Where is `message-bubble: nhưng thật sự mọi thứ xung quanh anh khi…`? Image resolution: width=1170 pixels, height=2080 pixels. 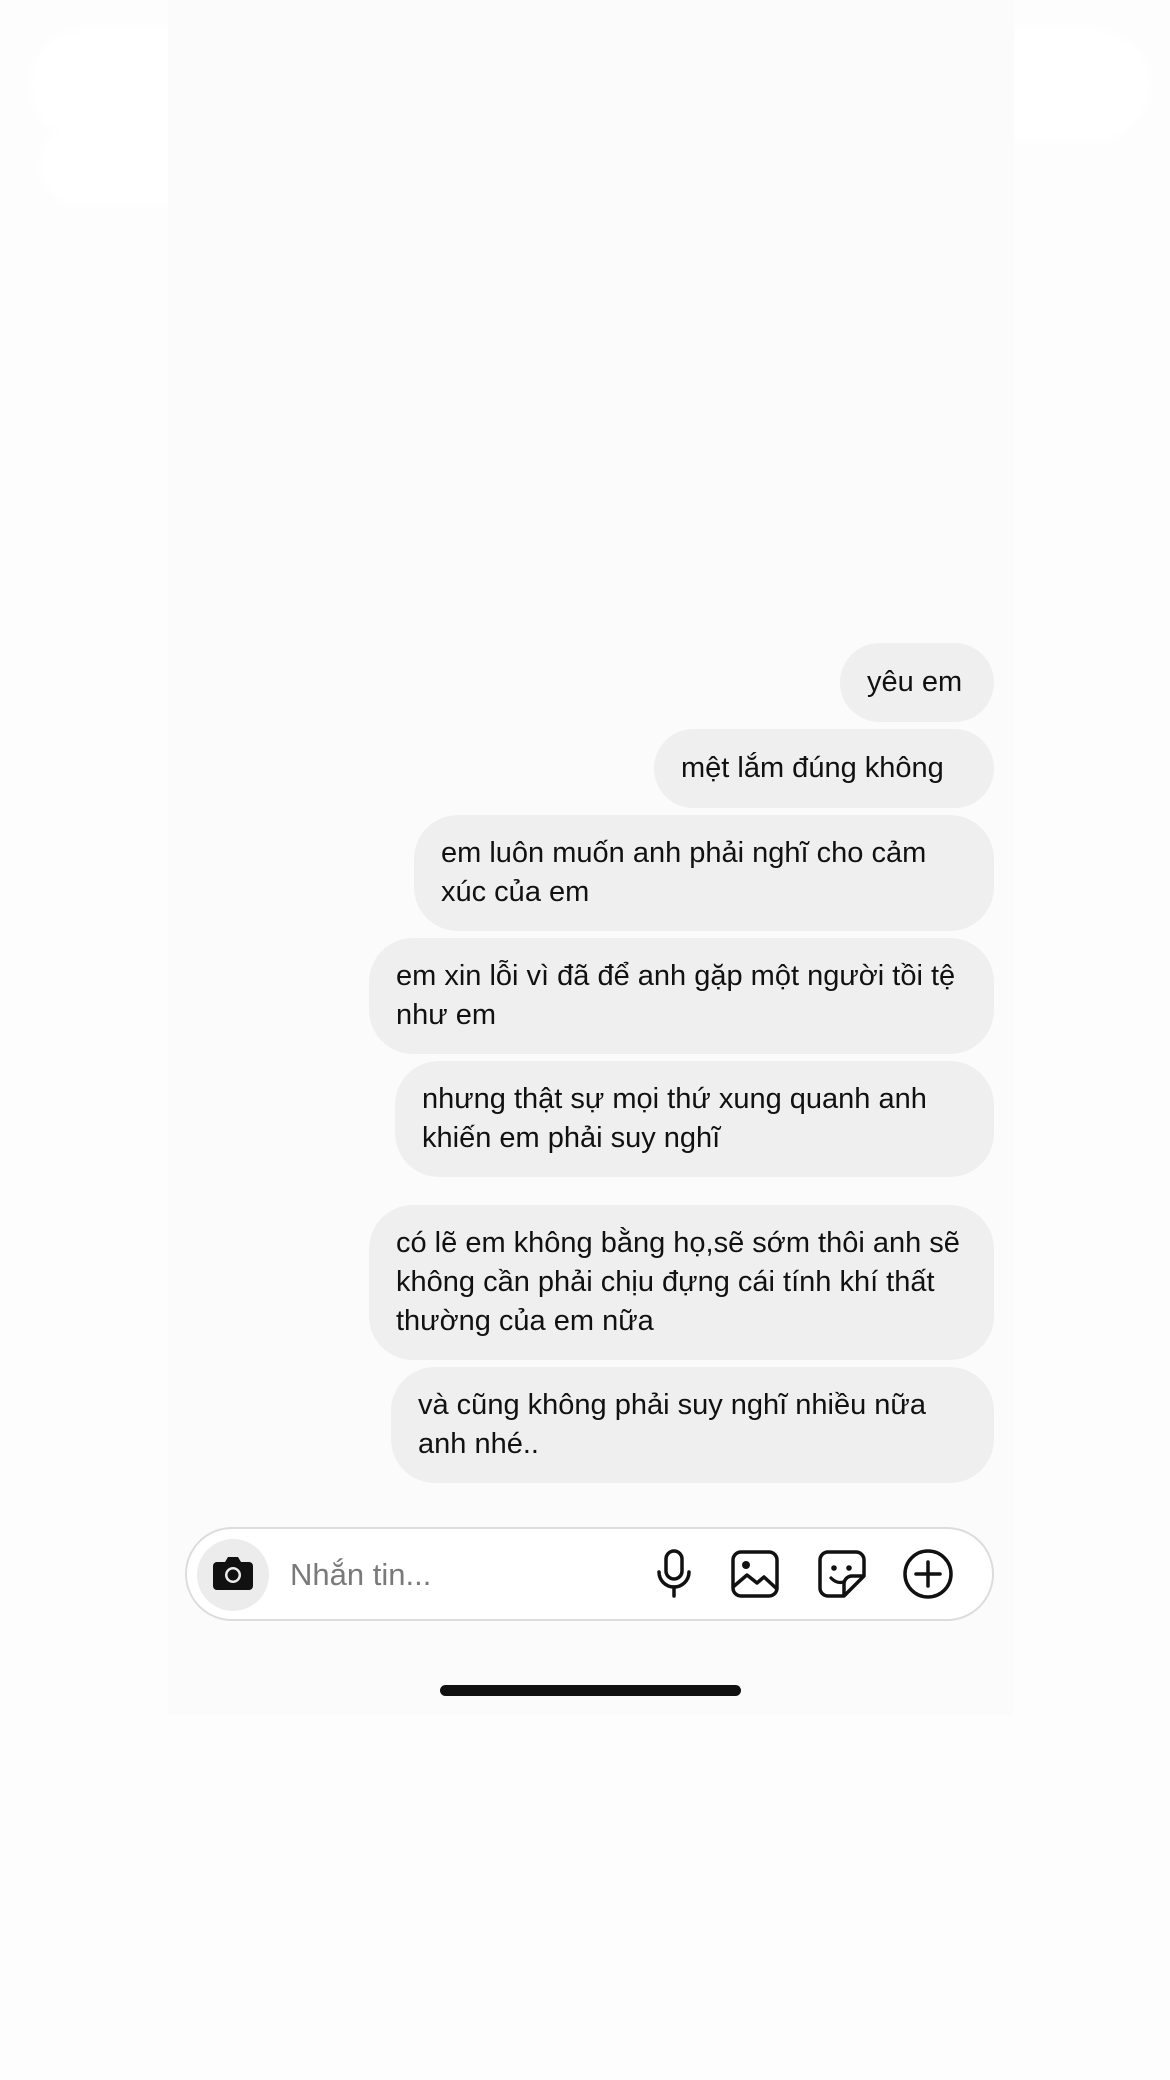
message-bubble: nhưng thật sự mọi thứ xung quanh anh khi… is located at coordinates (694, 1119).